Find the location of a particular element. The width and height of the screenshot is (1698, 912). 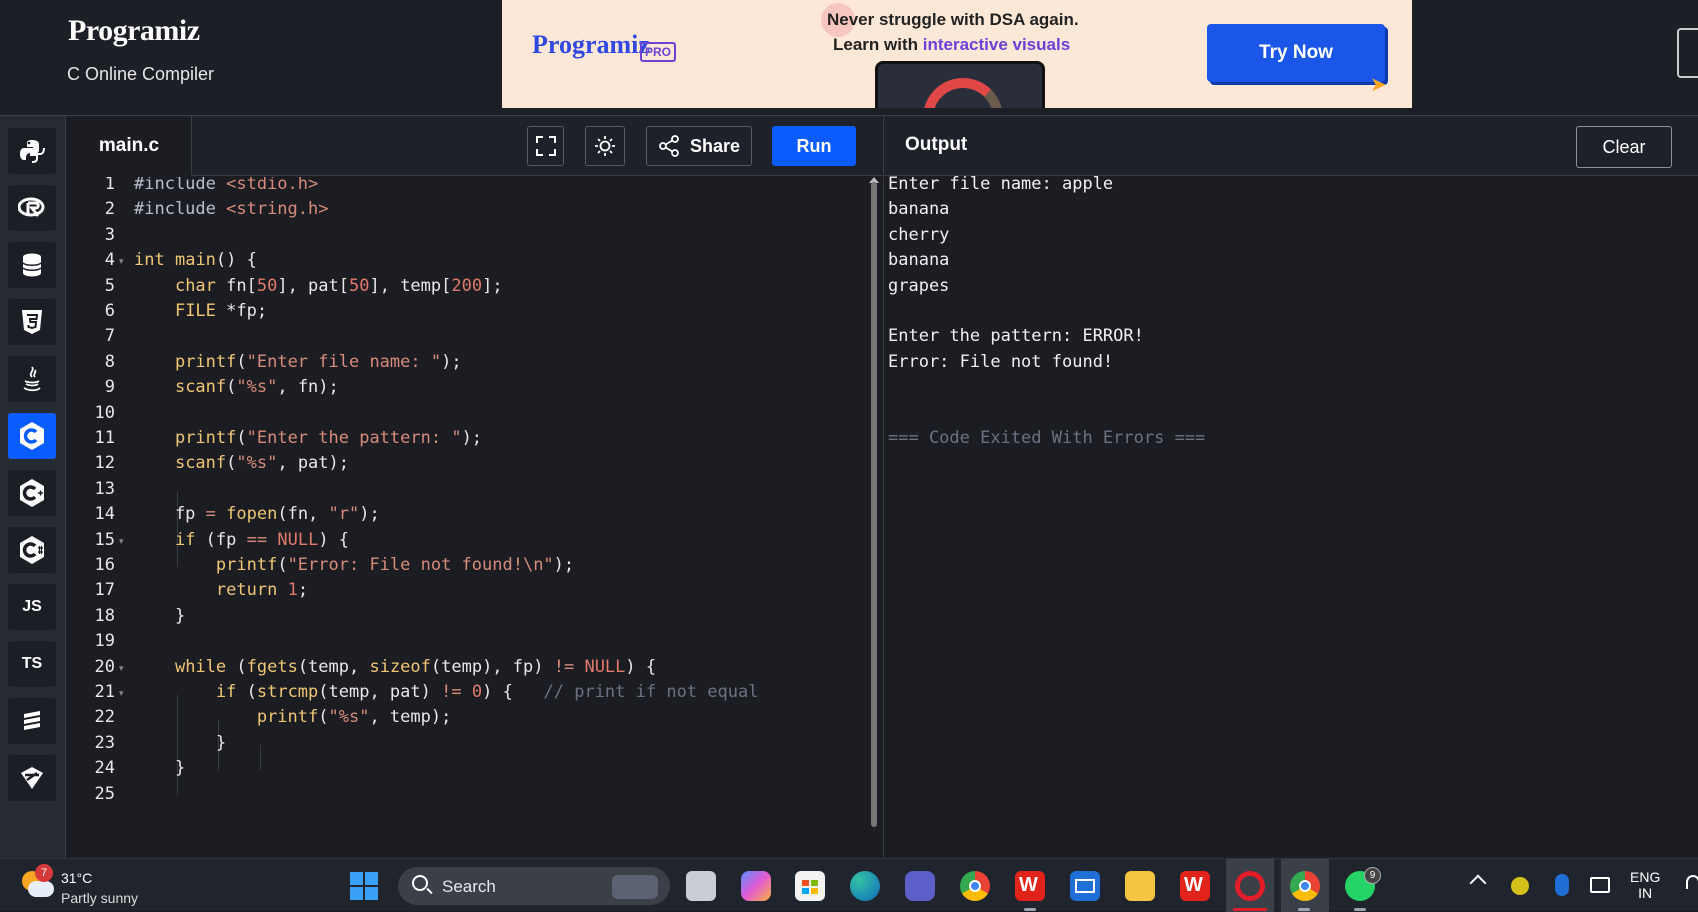

cpp-icon is located at coordinates (32, 493).